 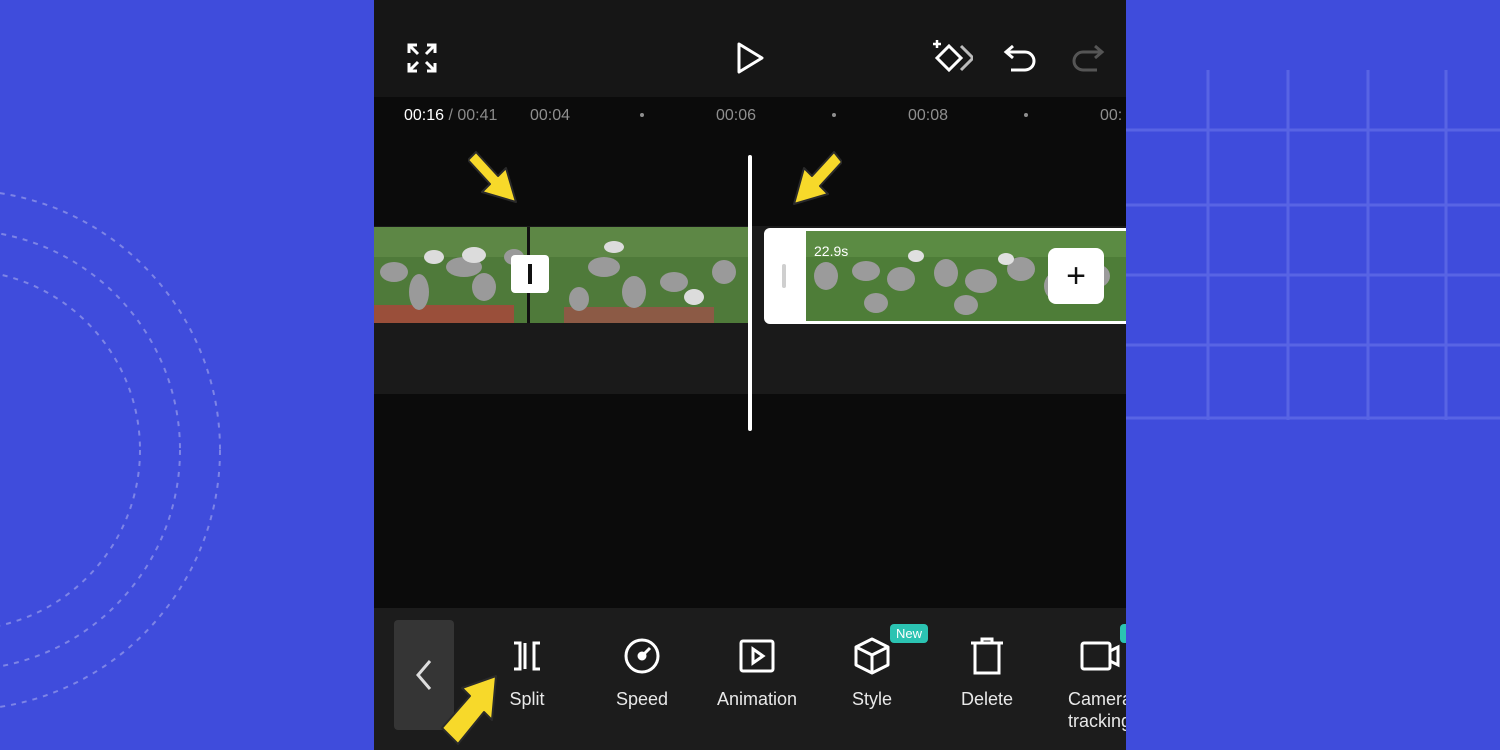 What do you see at coordinates (750, 293) in the screenshot?
I see `playhead` at bounding box center [750, 293].